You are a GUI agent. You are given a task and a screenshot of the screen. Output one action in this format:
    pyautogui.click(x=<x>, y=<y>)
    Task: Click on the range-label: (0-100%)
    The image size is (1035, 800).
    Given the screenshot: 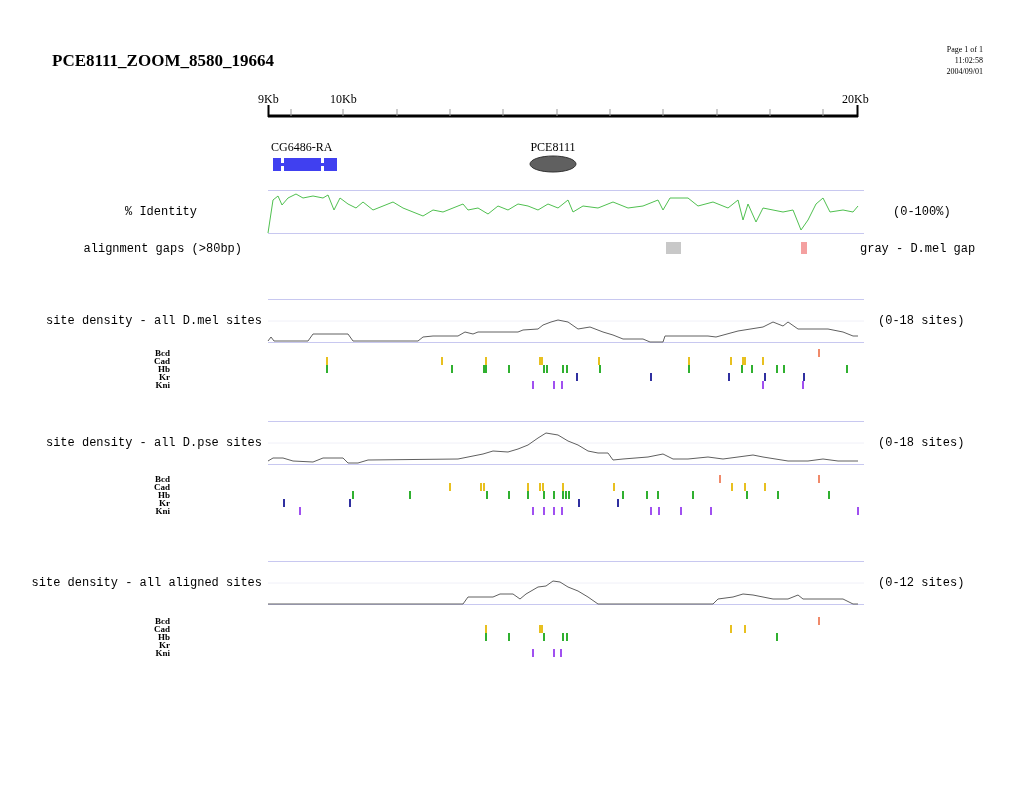 What is the action you would take?
    pyautogui.click(x=922, y=212)
    